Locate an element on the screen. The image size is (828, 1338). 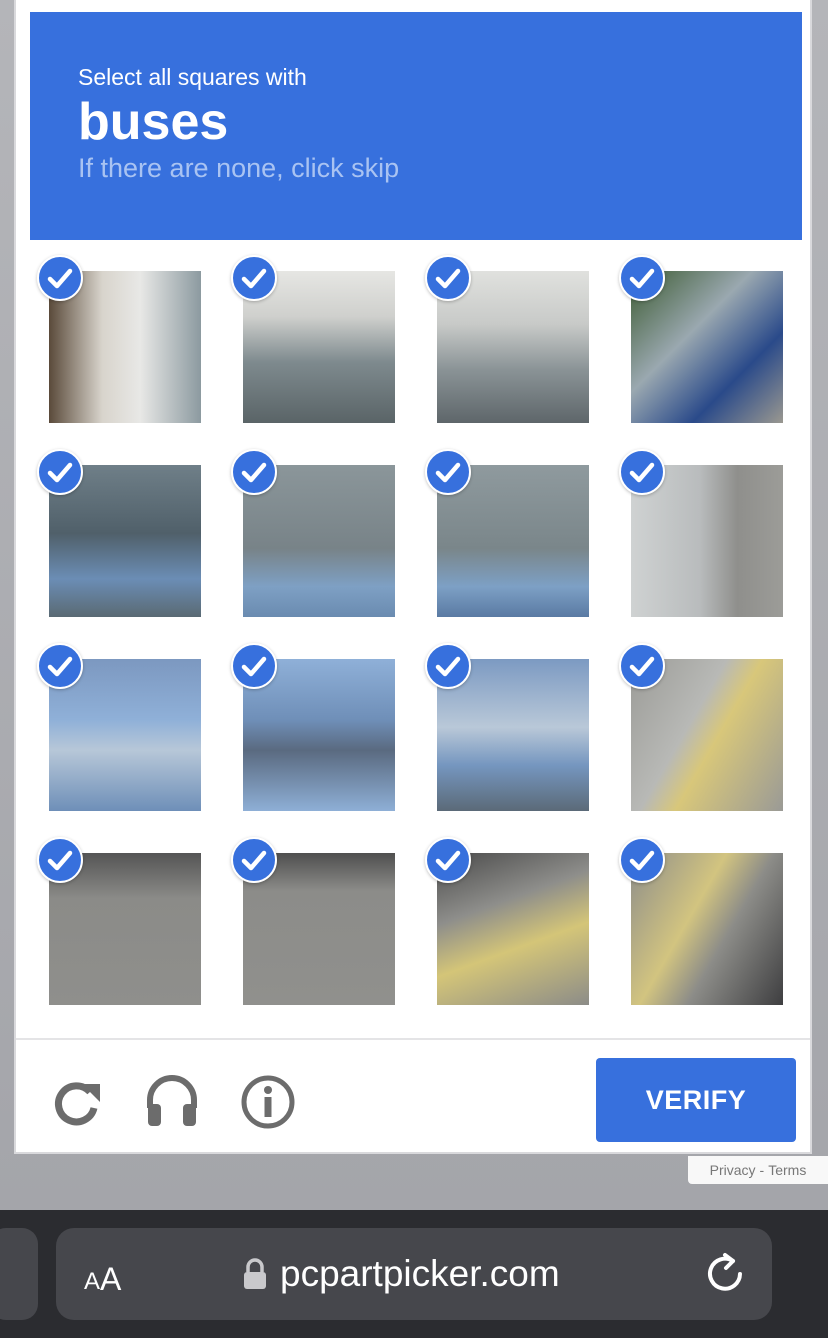
url-domain: pcpartpicker.com is located at coordinates (420, 1273).